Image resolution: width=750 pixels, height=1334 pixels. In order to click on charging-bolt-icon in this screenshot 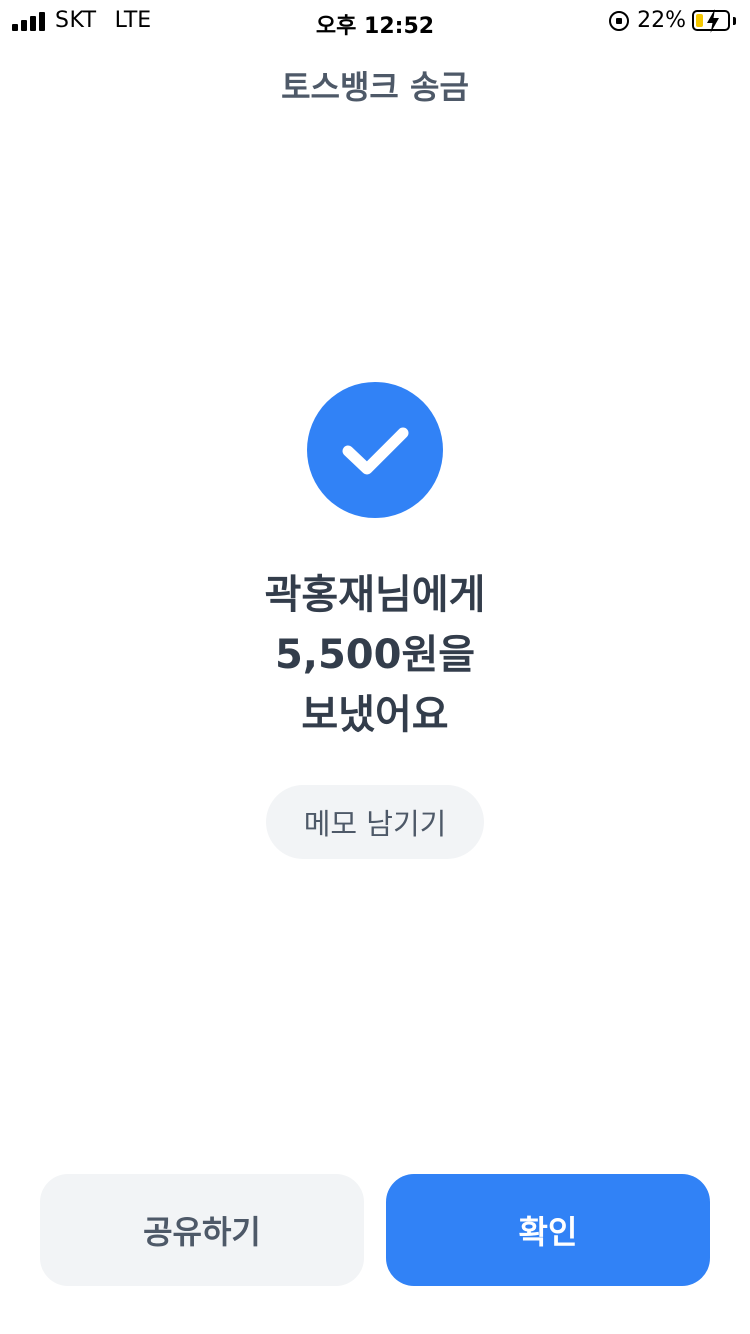, I will do `click(713, 21)`.